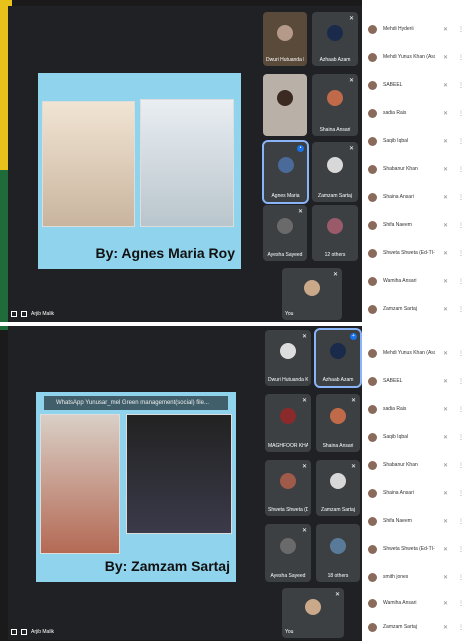 This screenshot has height=641, width=464. What do you see at coordinates (14, 632) in the screenshot?
I see `screen-icon` at bounding box center [14, 632].